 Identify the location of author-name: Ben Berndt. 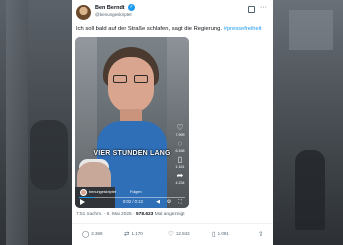
(110, 8).